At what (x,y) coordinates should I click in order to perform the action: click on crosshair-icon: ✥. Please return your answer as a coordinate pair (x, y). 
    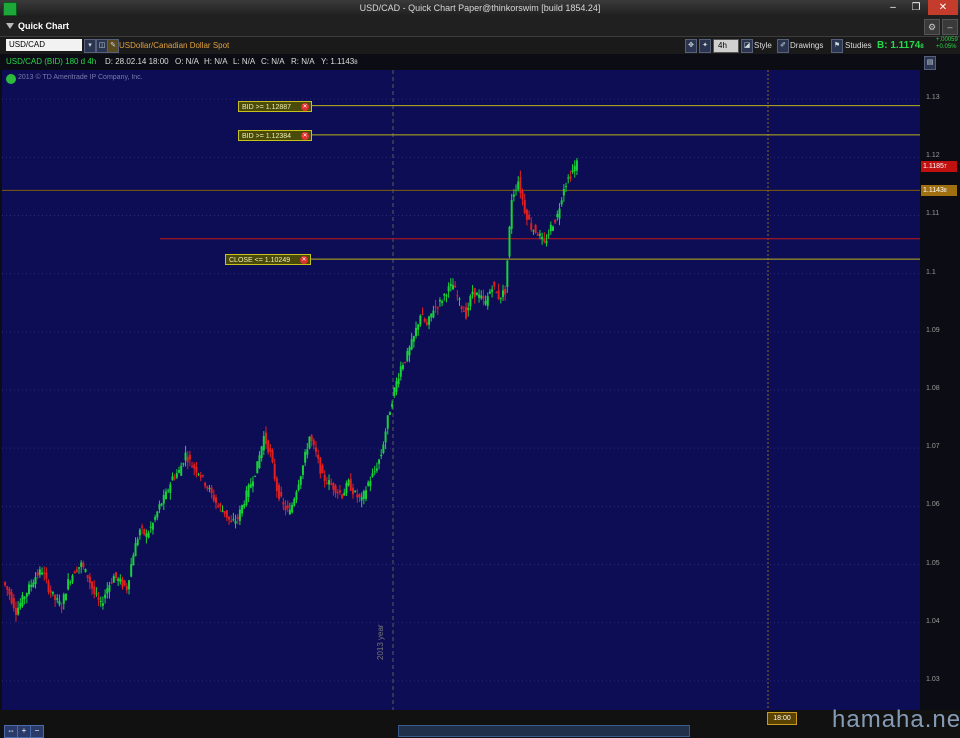
    Looking at the image, I should click on (691, 46).